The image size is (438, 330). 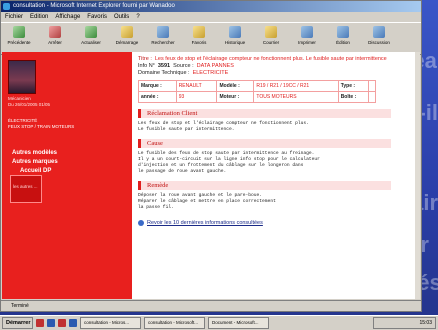 What do you see at coordinates (235, 86) in the screenshot?
I see `modele-label: Modèle :` at bounding box center [235, 86].